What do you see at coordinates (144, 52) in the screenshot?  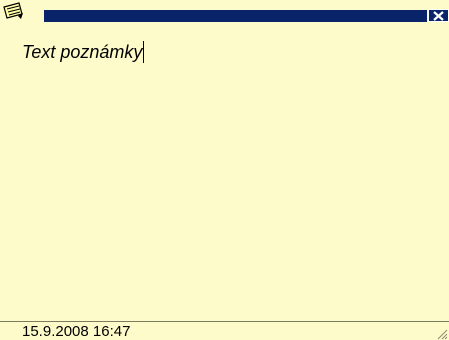 I see `text-caret` at bounding box center [144, 52].